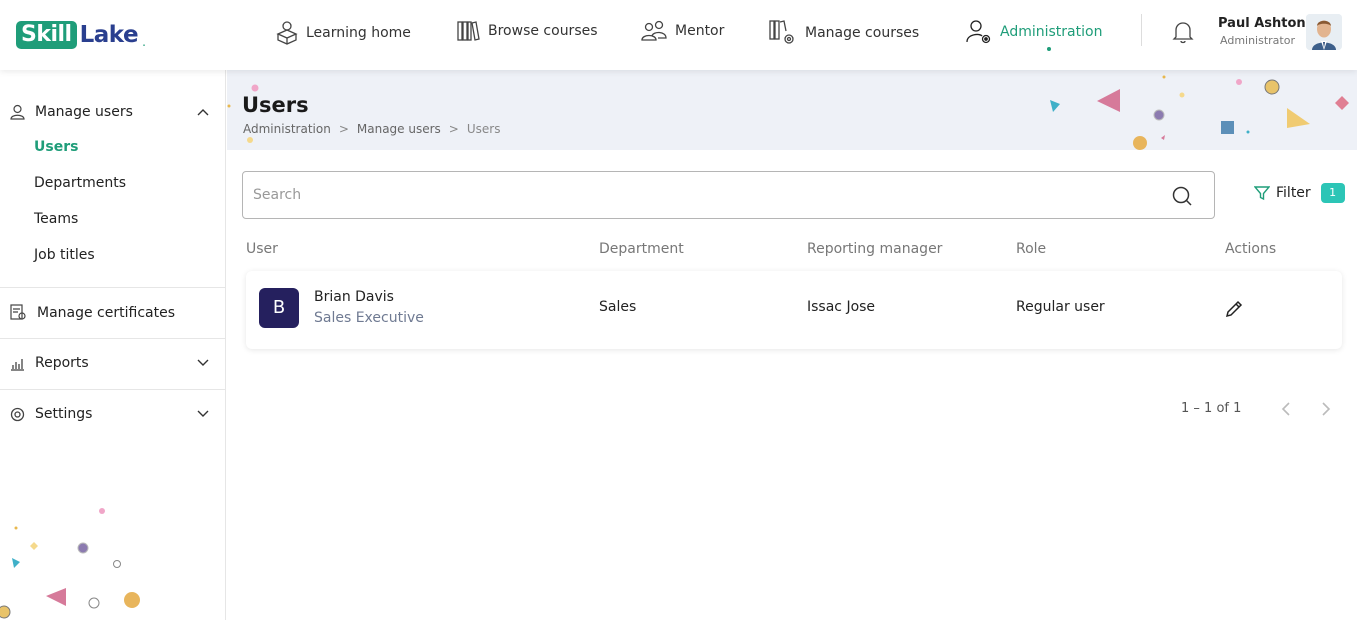  I want to click on manage-courses-icon, so click(781, 32).